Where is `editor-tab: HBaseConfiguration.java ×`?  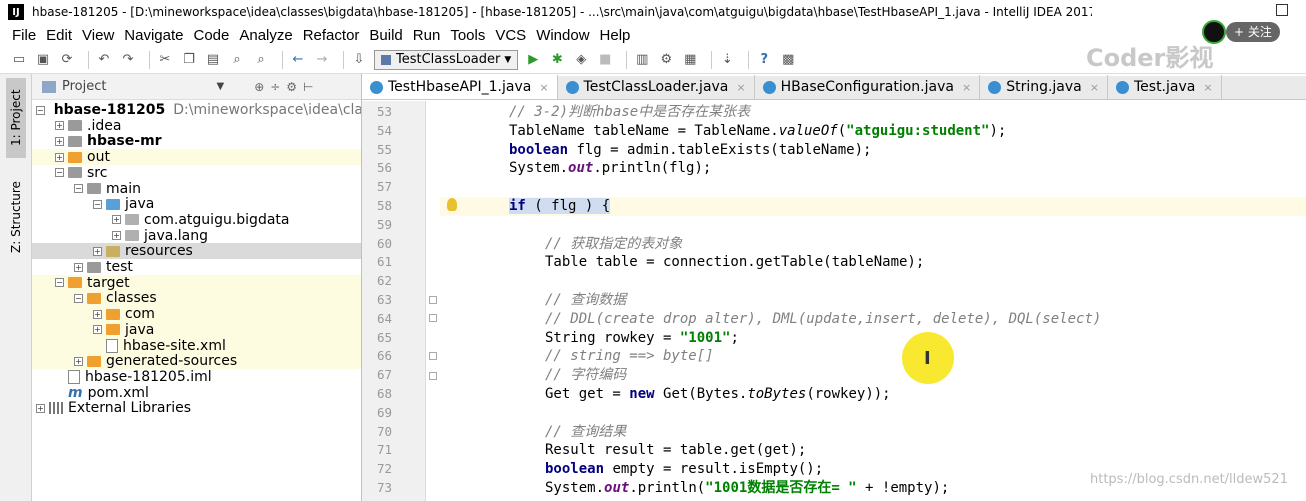 editor-tab: HBaseConfiguration.java × is located at coordinates (868, 87).